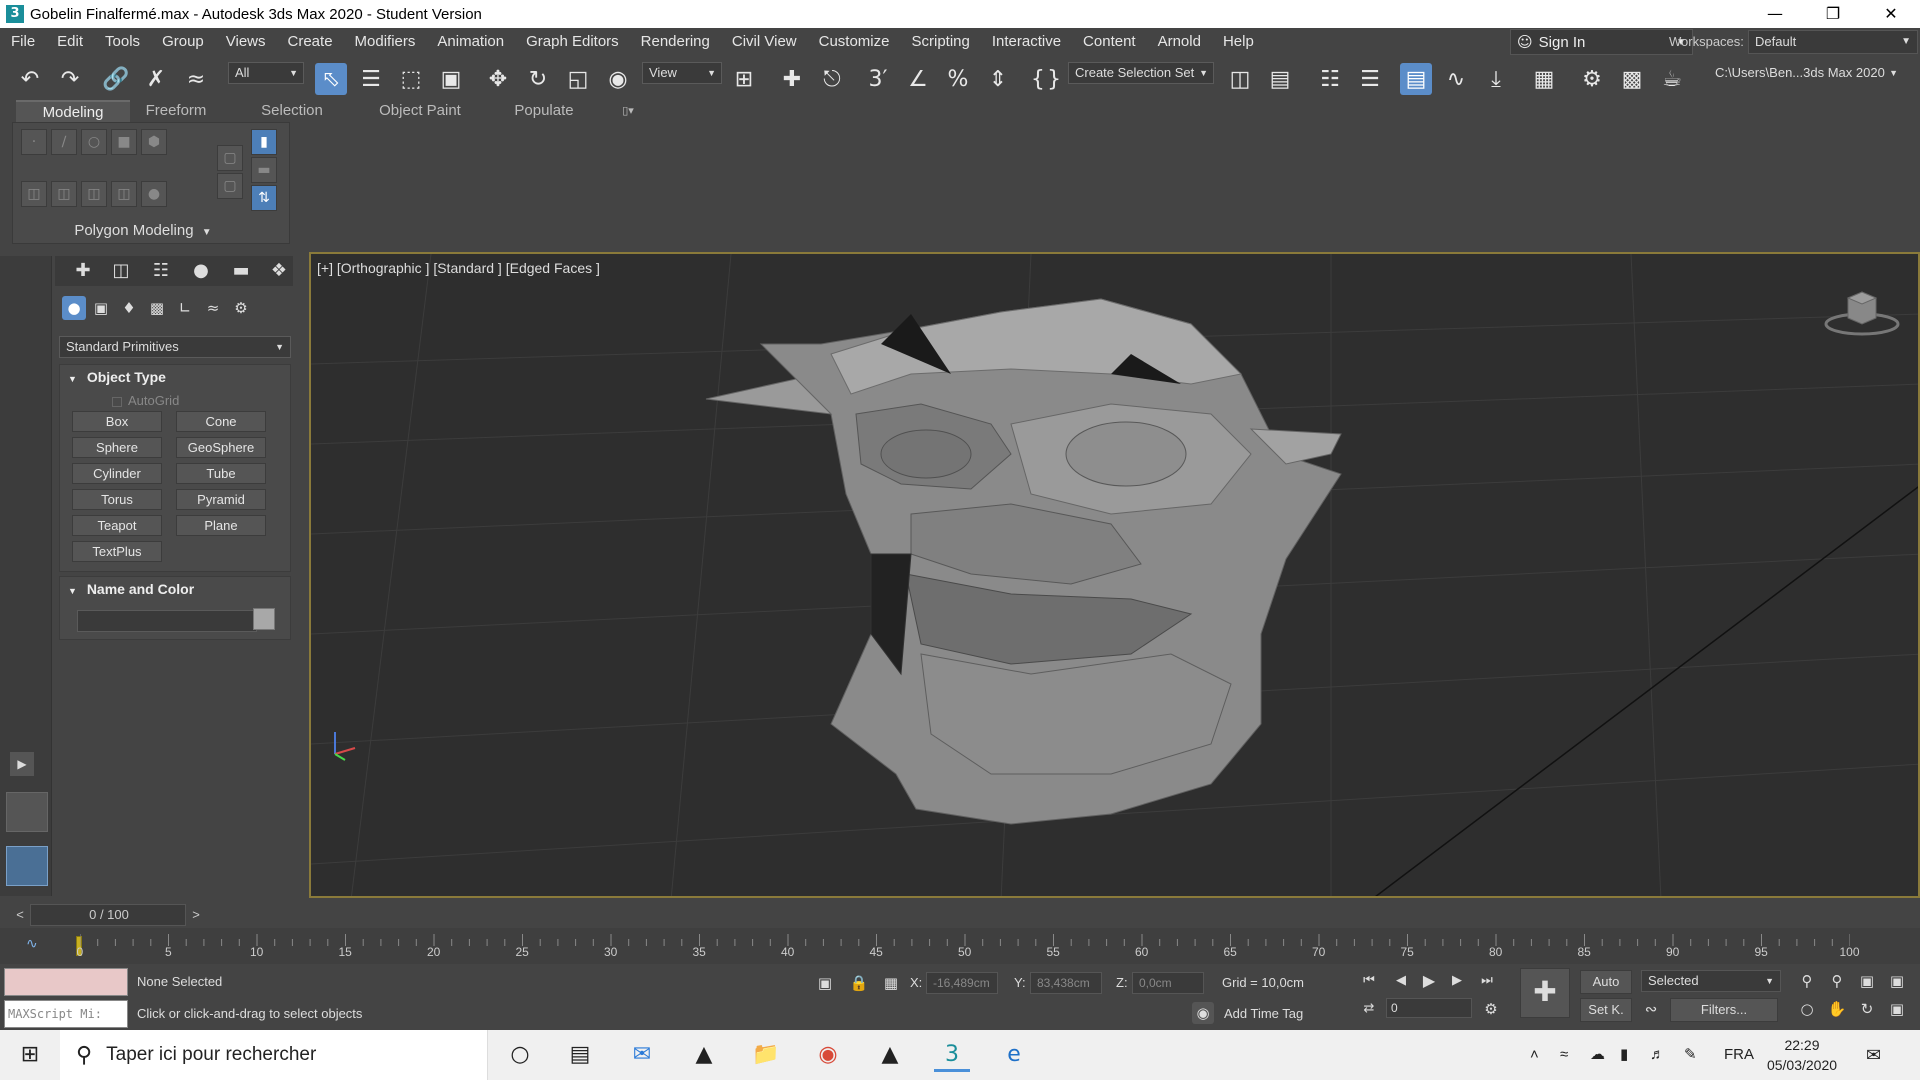  Describe the element at coordinates (618, 79) in the screenshot. I see `placement-icon: ◉` at that location.